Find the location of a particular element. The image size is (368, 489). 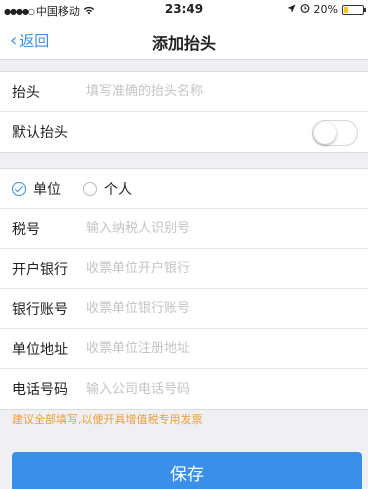

bank-input is located at coordinates (211, 268).